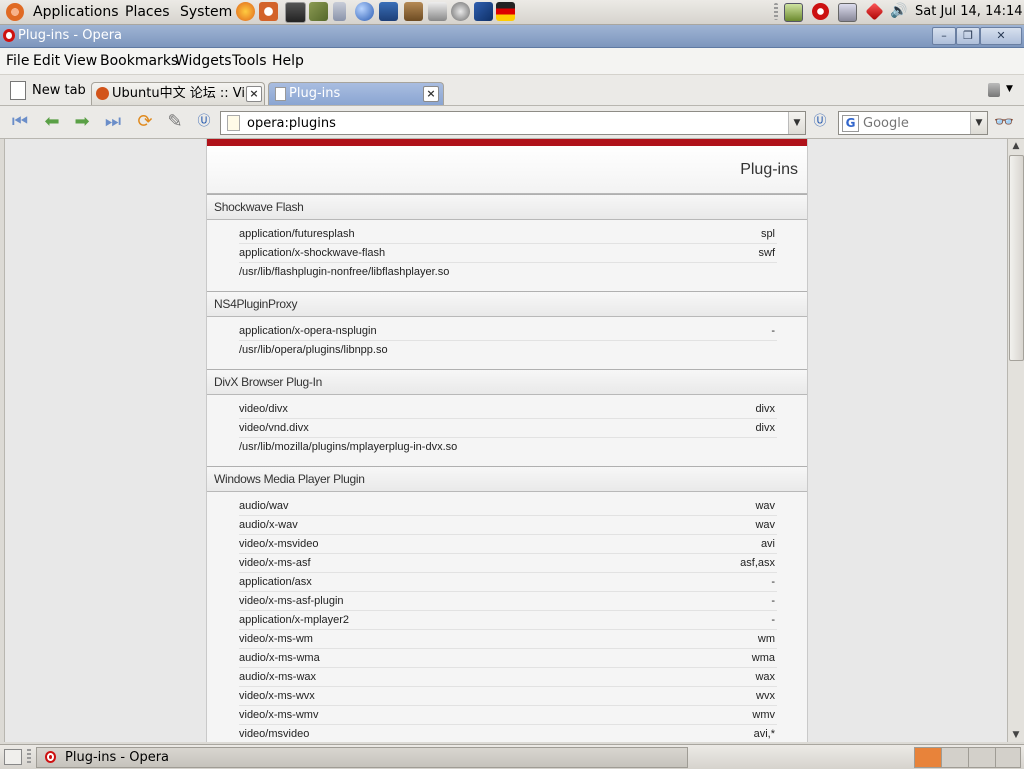 This screenshot has height=769, width=1024. I want to click on window-titlebar: Plug-ins - Opera – ❐ ✕, so click(512, 36).